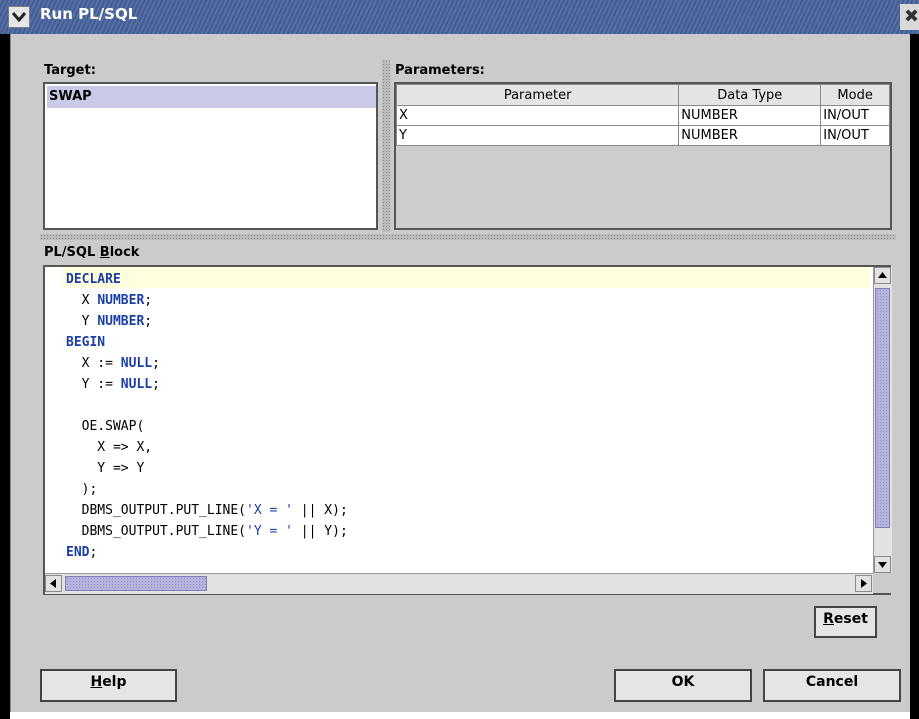 The width and height of the screenshot is (919, 719). Describe the element at coordinates (683, 682) in the screenshot. I see `ok-label: OK` at that location.